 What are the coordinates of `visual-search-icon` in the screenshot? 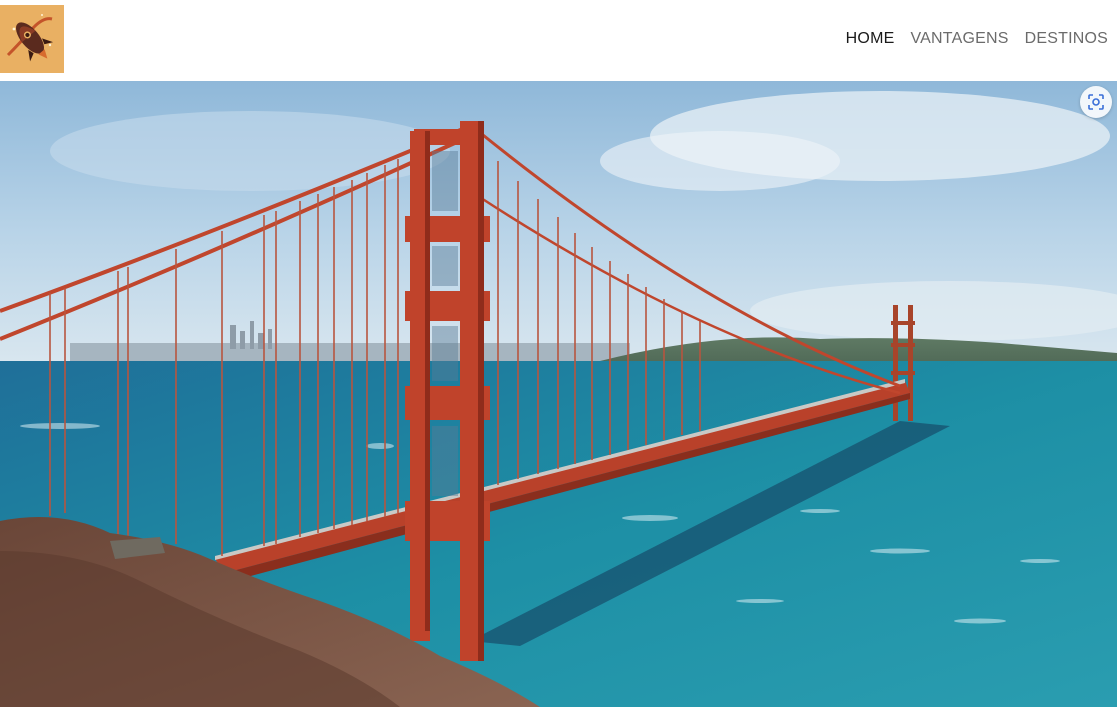 It's located at (1096, 102).